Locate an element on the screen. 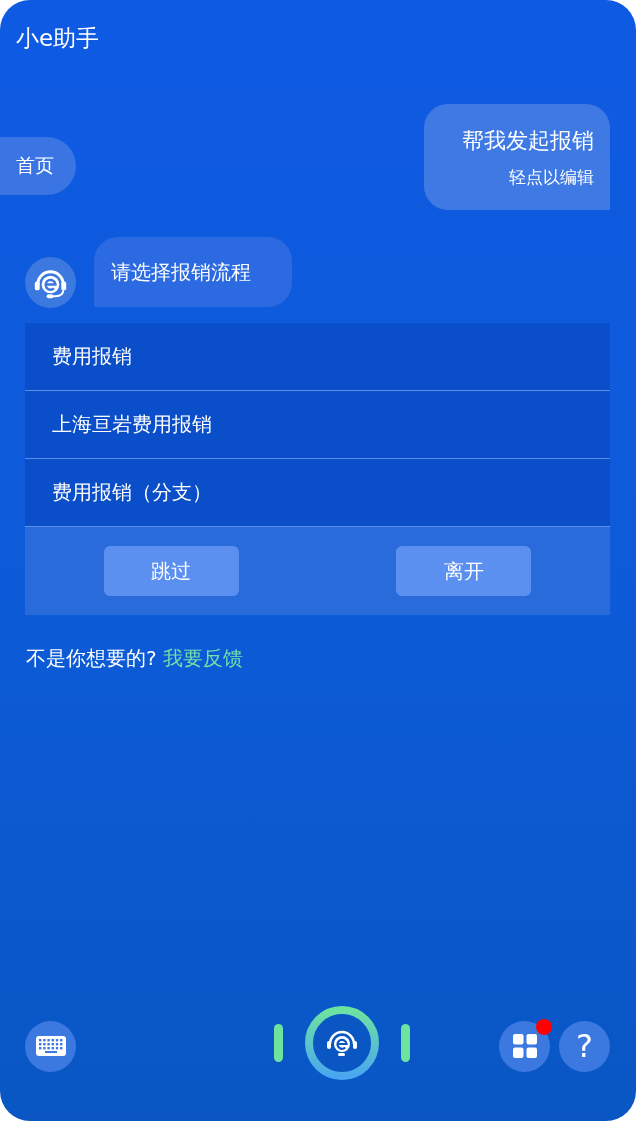  action-button: 跳过 is located at coordinates (171, 571).